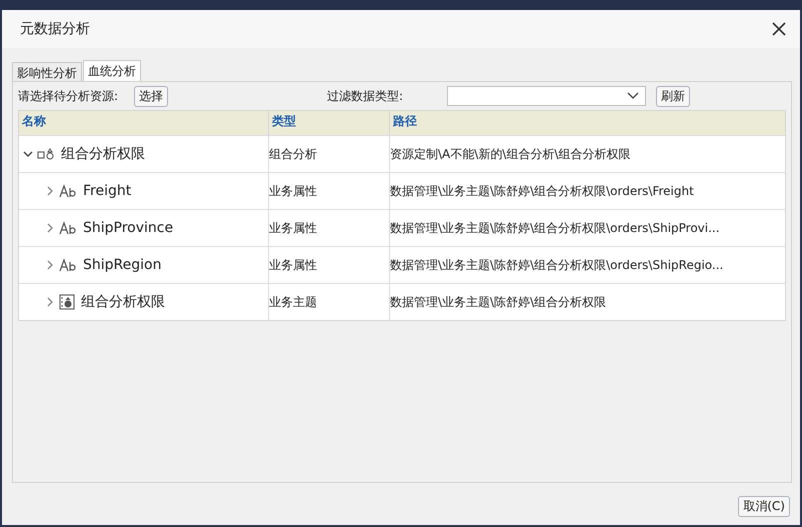  Describe the element at coordinates (365, 96) in the screenshot. I see `filter-label: 过滤数据类型:` at that location.